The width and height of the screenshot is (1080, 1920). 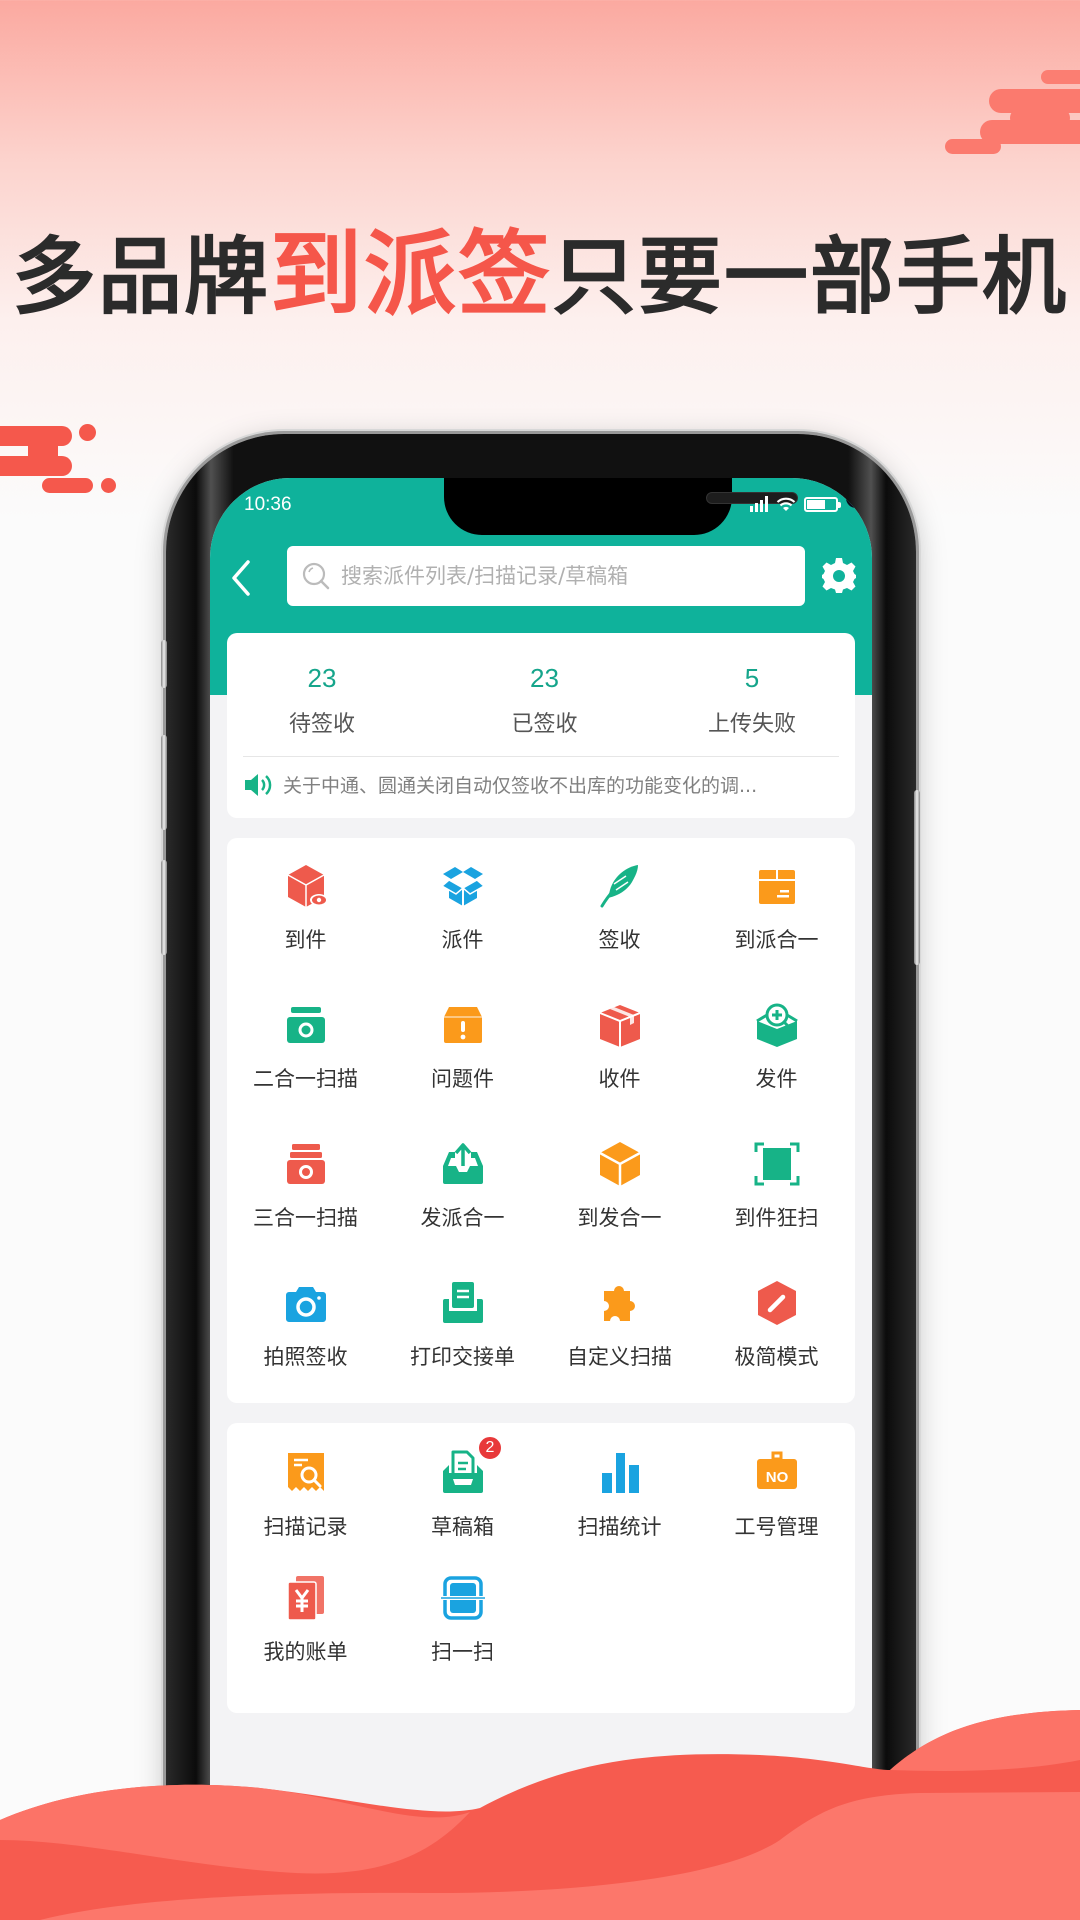 I want to click on phone-volume-down, so click(x=164, y=907).